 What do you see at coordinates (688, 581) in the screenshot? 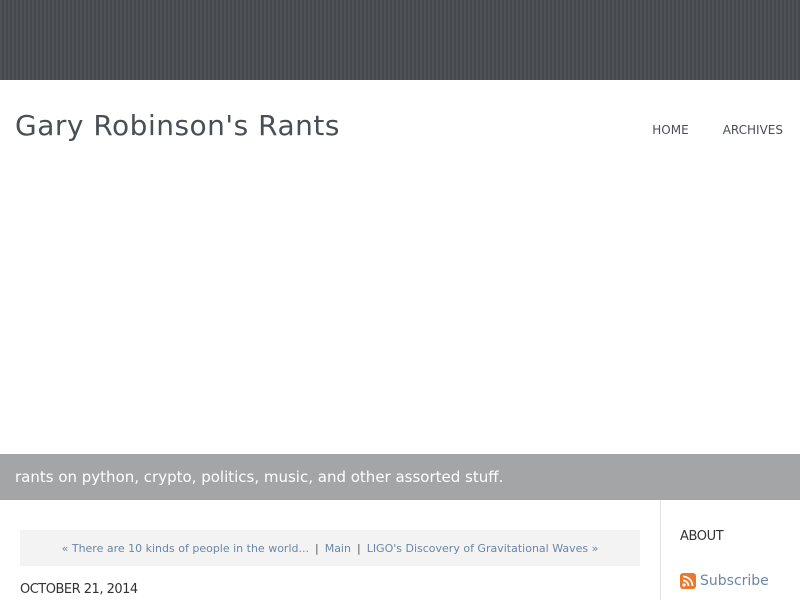
I see `rss-icon` at bounding box center [688, 581].